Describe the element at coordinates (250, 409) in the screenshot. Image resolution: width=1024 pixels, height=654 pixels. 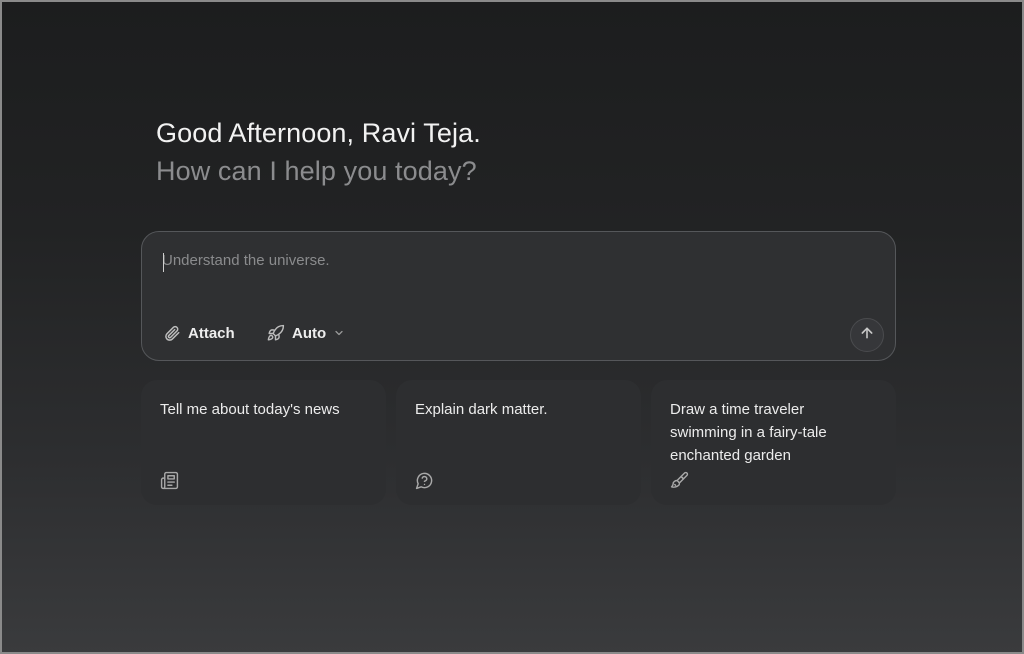
I see `suggestion-text: Tell me about today's news` at that location.